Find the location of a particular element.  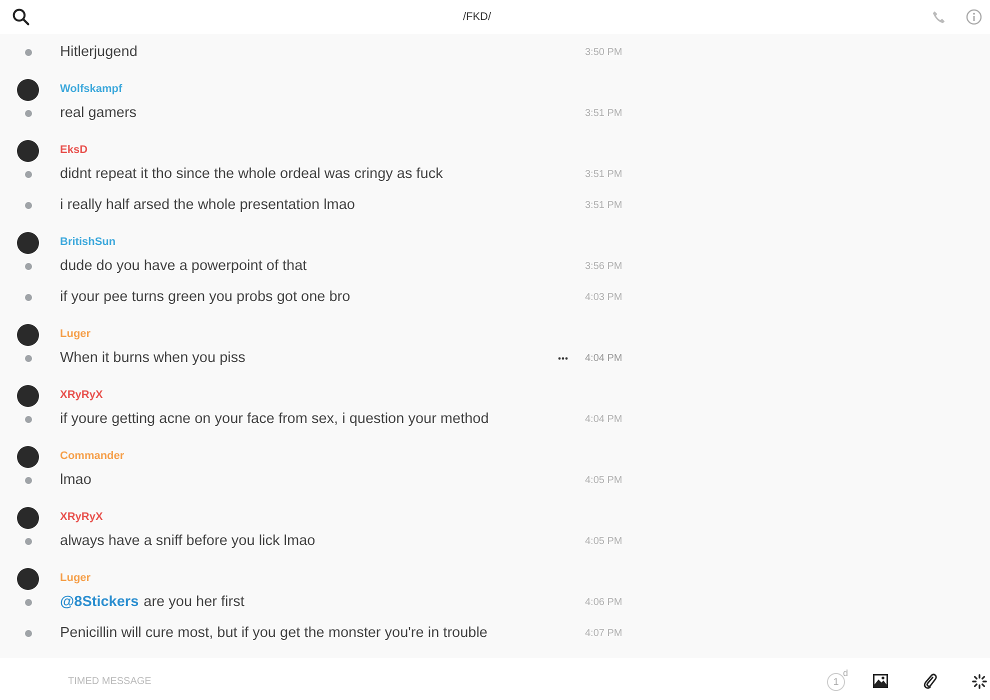

message-text: didnt repeat it tho since the whole ordeal was cringy as fuck is located at coordinates (251, 174).